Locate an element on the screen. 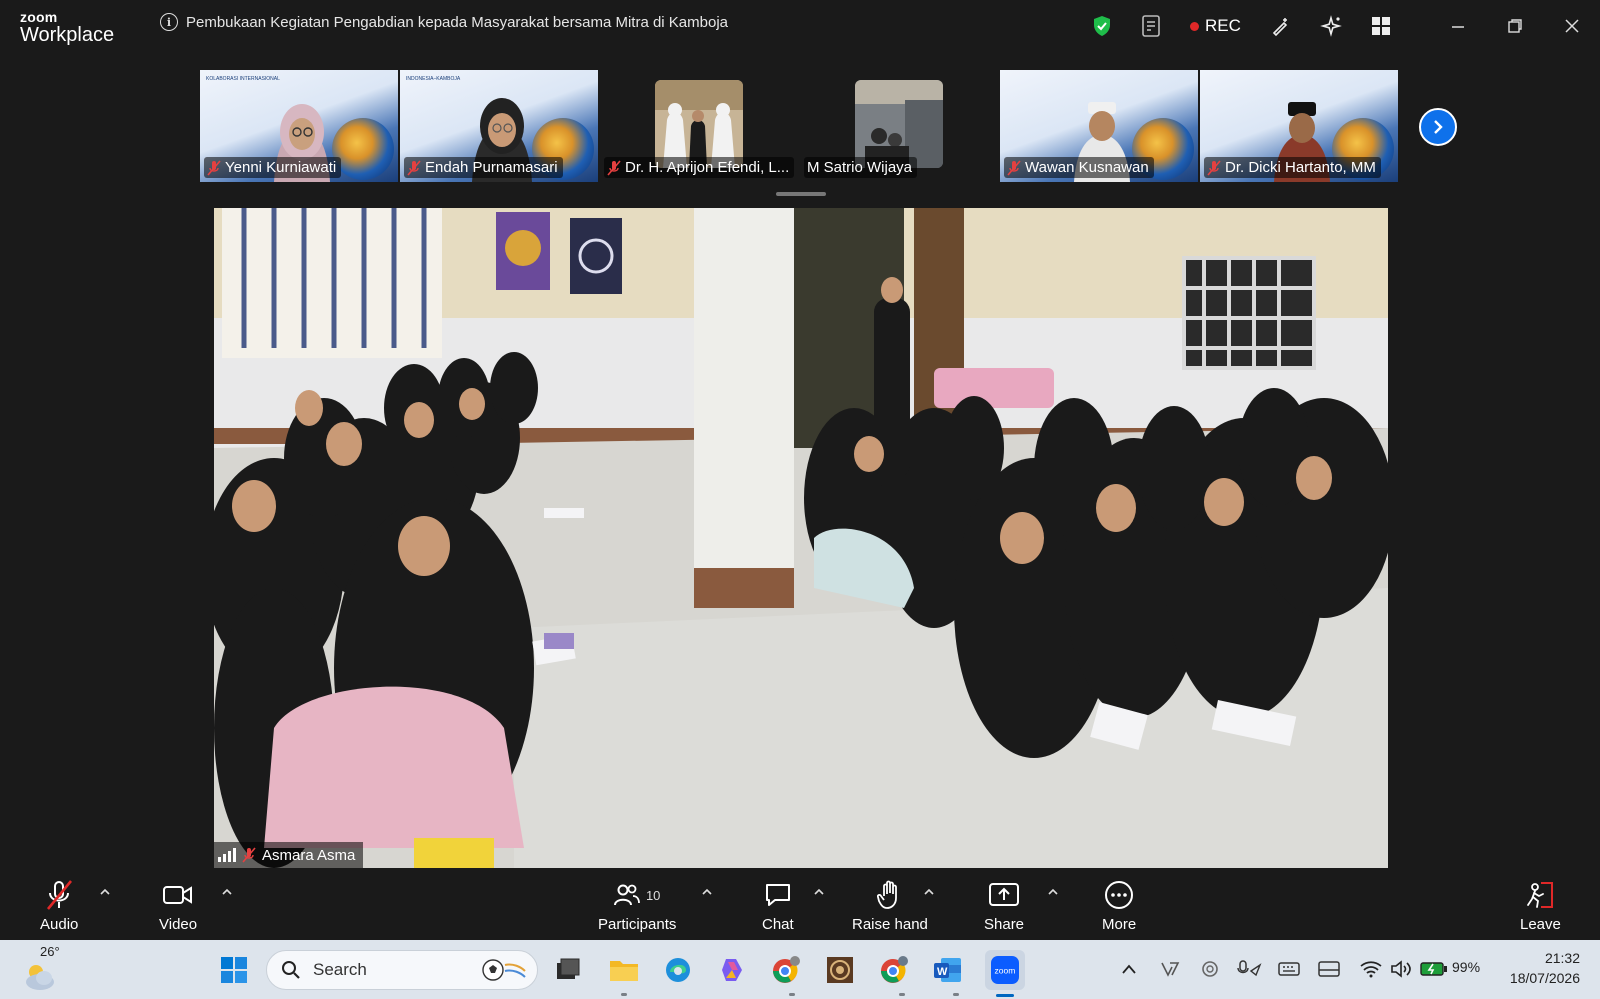 The image size is (1600, 999). video-button: Video is located at coordinates (178, 905).